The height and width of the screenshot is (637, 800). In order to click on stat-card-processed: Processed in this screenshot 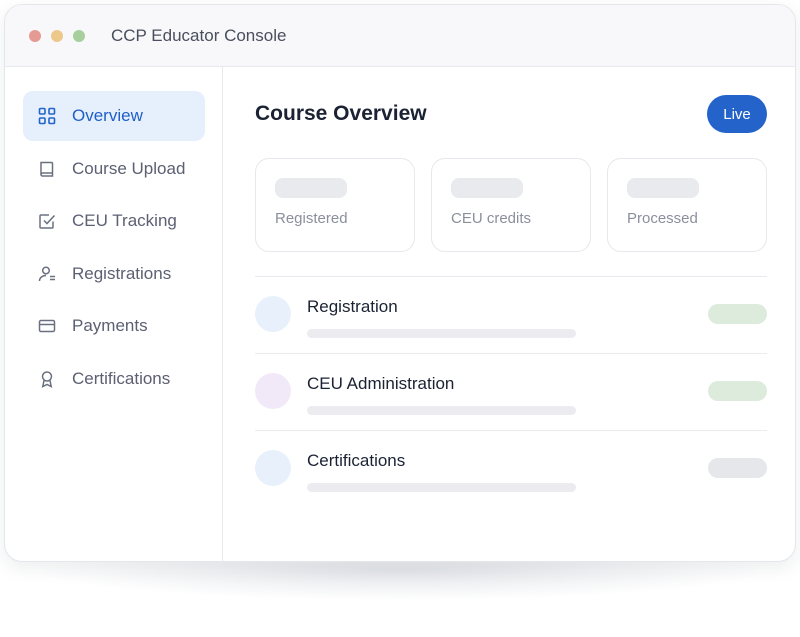, I will do `click(687, 205)`.